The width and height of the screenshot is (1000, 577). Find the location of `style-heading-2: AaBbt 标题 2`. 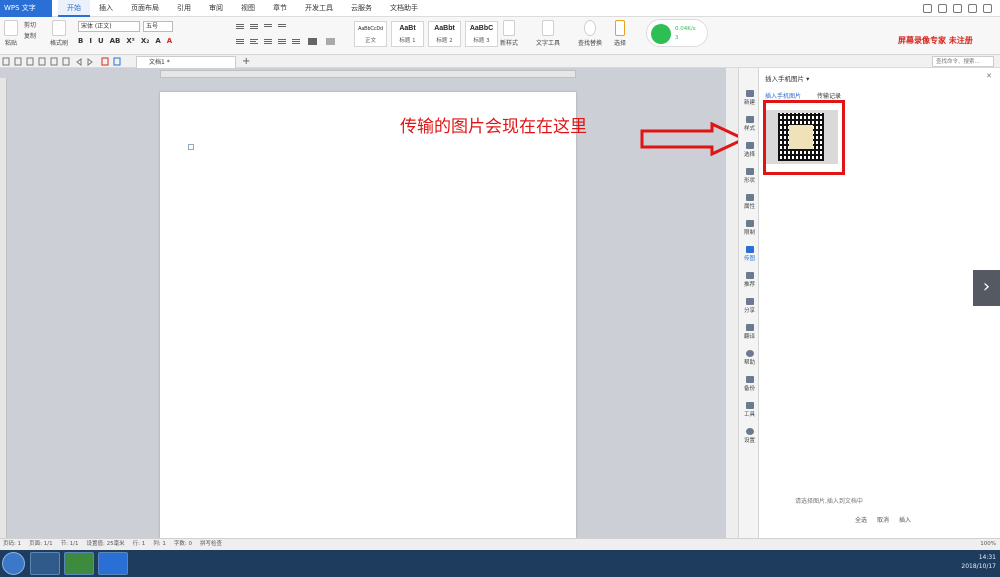

style-heading-2: AaBbt 标题 2 is located at coordinates (444, 34).